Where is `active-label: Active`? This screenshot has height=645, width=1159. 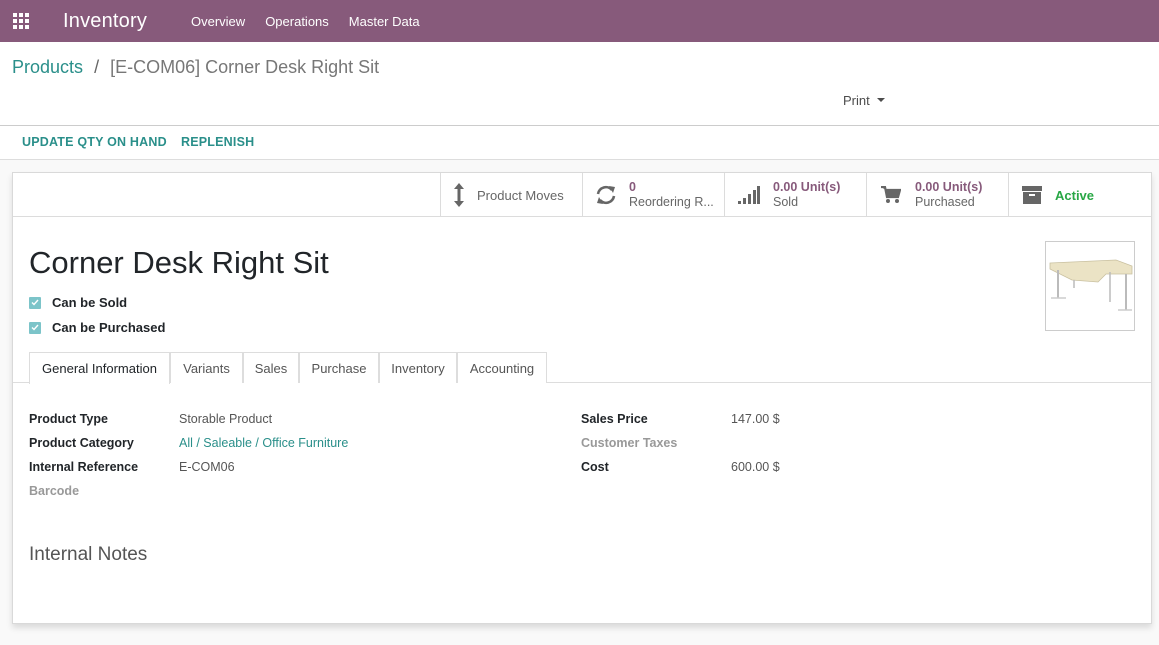 active-label: Active is located at coordinates (1075, 195).